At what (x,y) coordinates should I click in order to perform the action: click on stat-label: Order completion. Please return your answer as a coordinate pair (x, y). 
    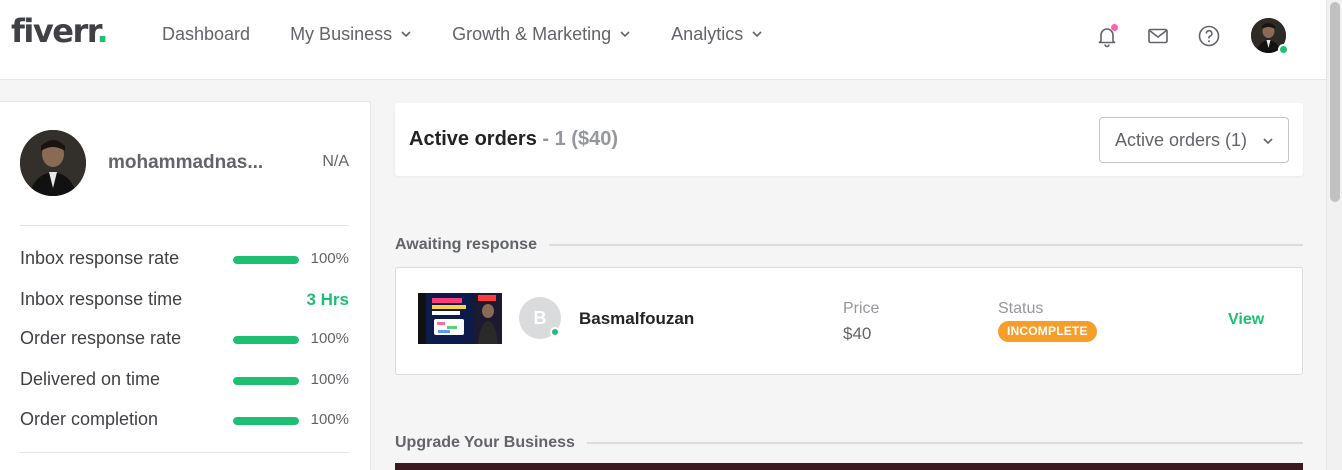
    Looking at the image, I should click on (89, 419).